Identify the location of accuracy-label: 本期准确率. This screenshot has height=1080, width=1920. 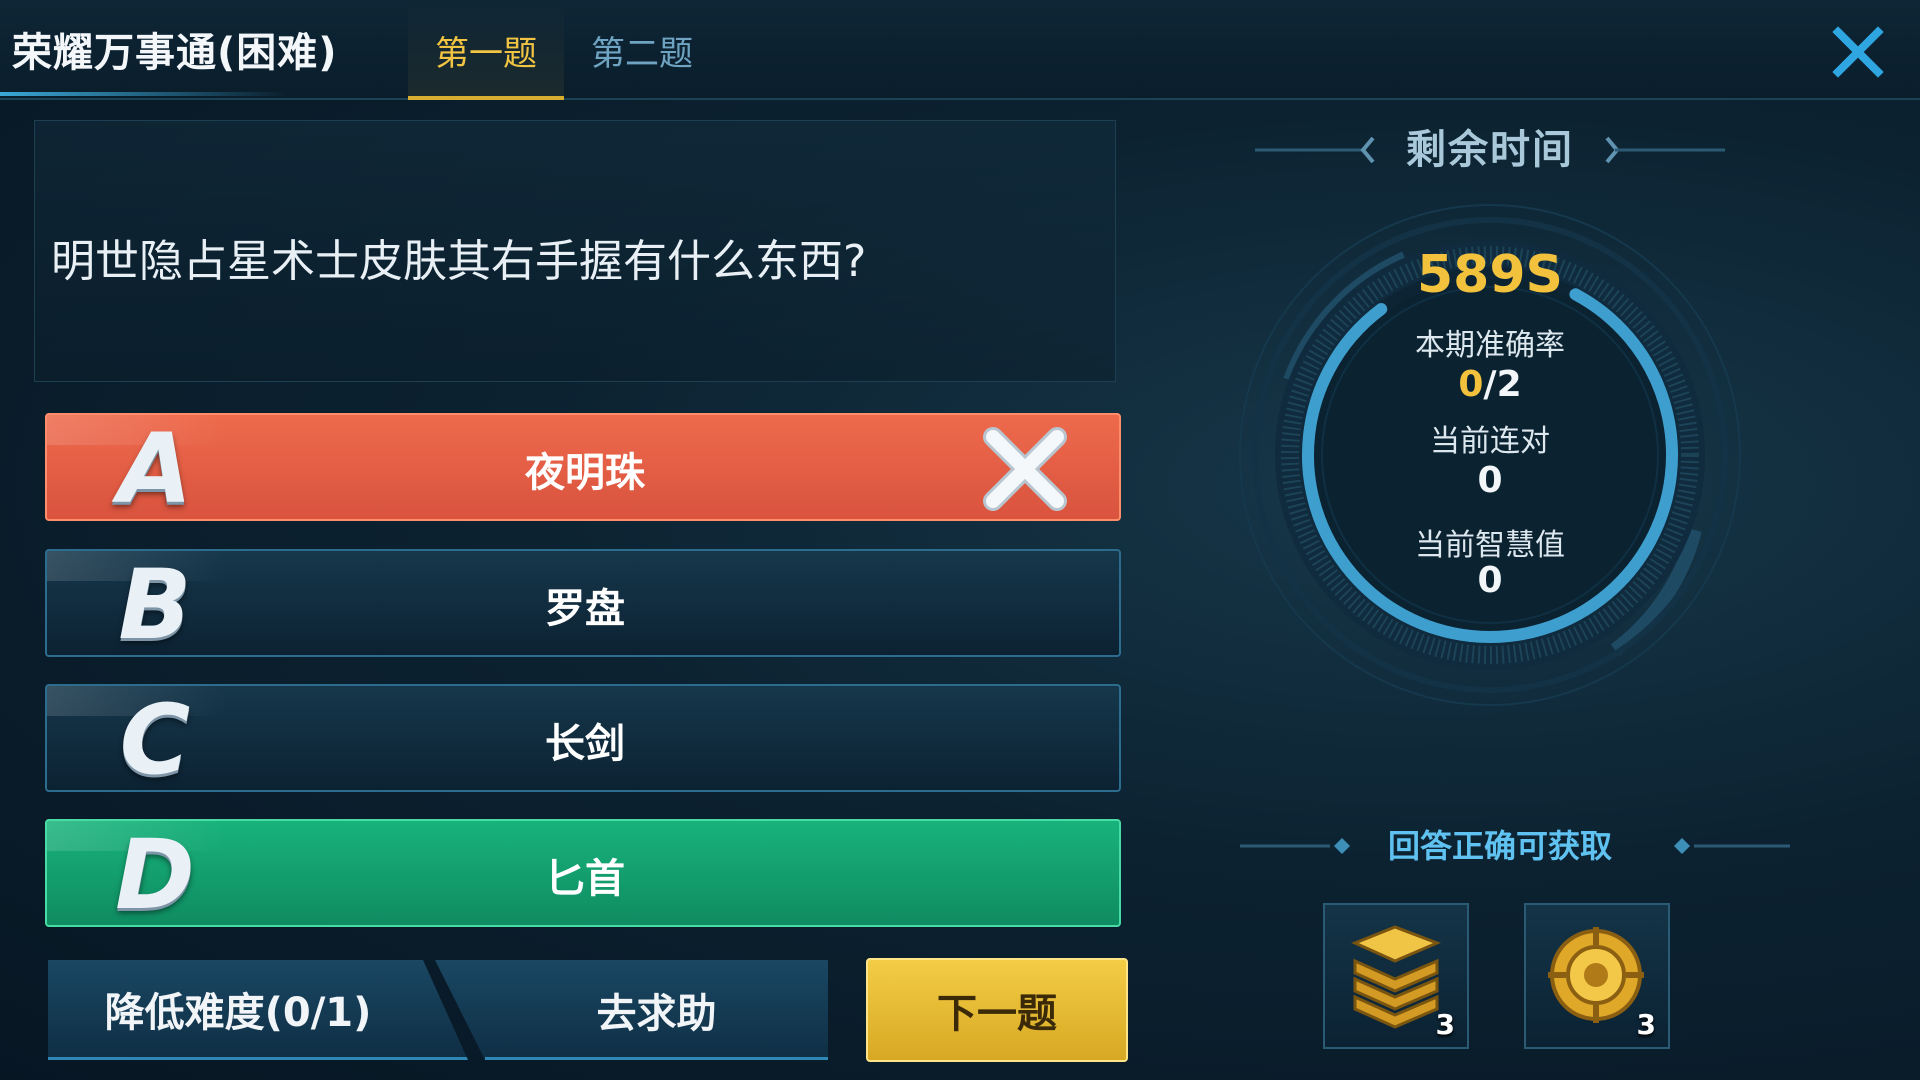
(1490, 345).